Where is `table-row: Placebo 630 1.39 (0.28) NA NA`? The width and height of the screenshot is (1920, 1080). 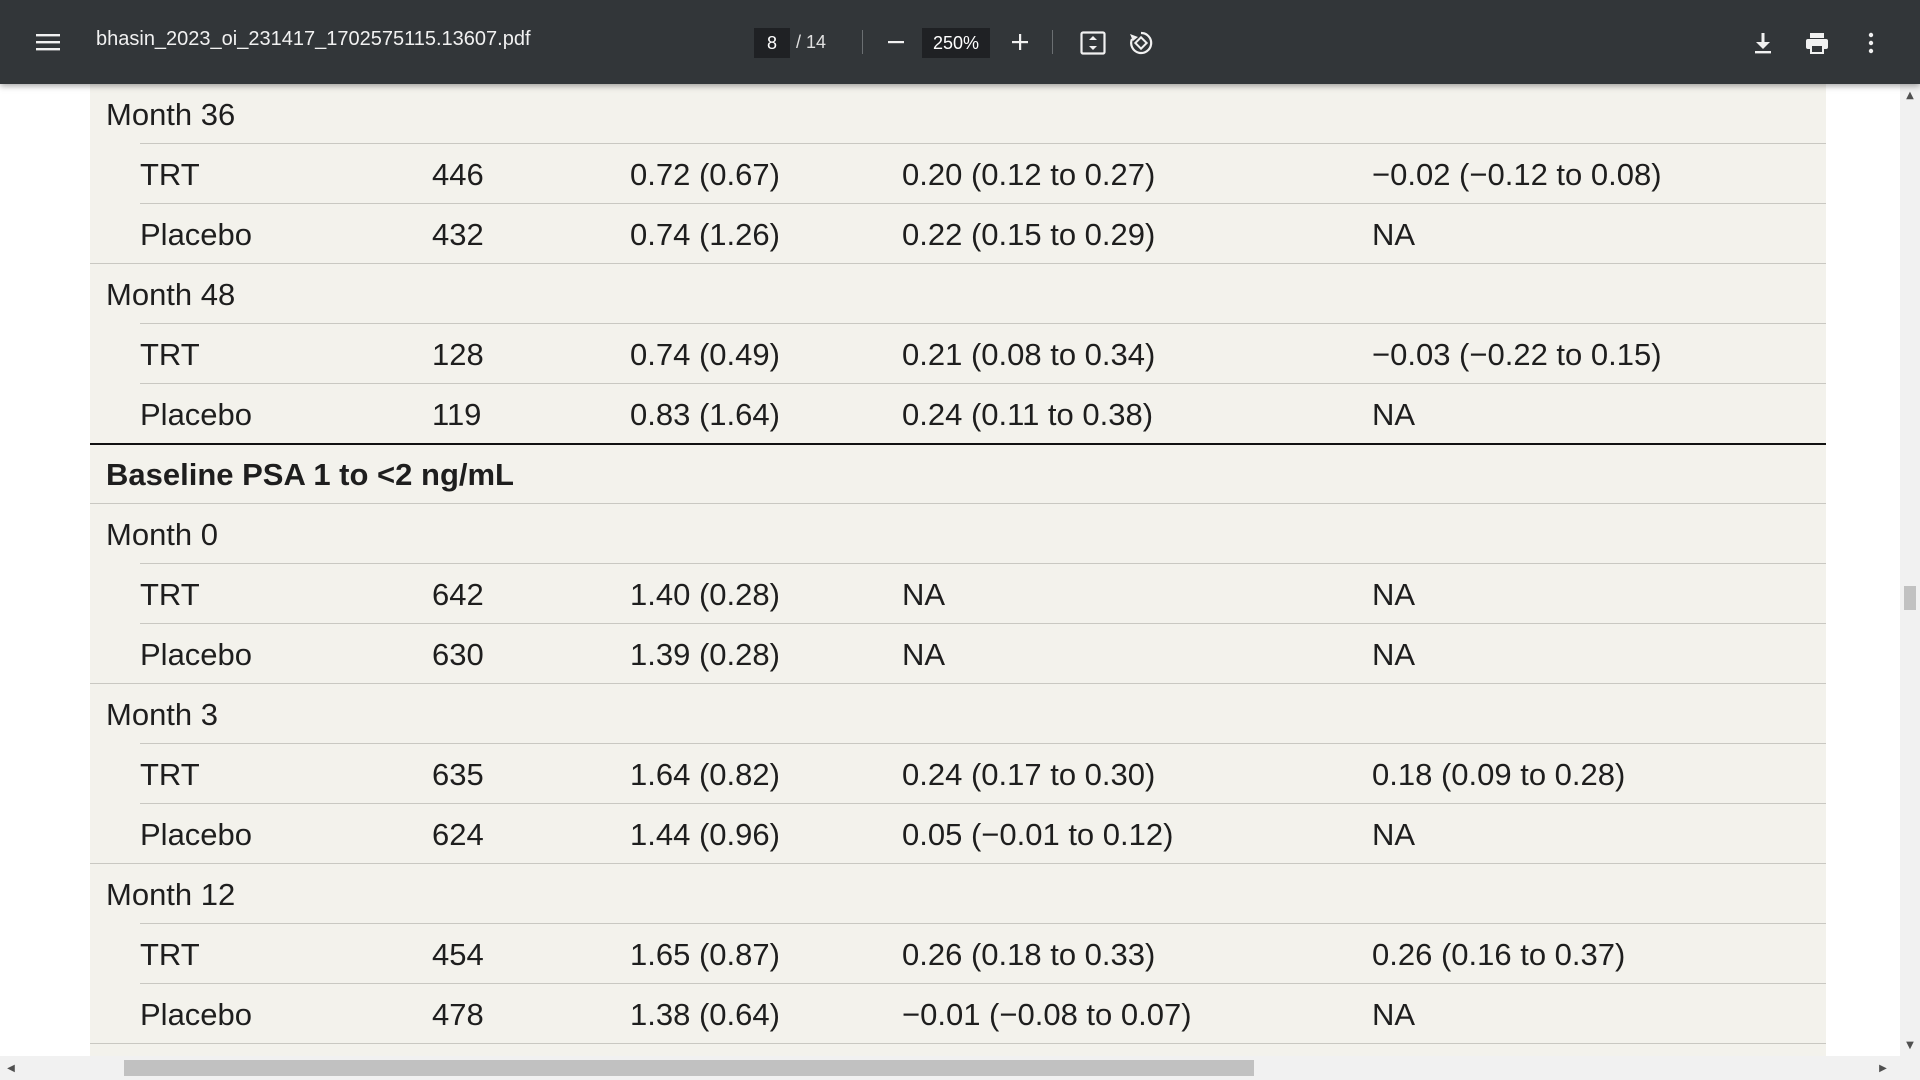 table-row: Placebo 630 1.39 (0.28) NA NA is located at coordinates (958, 654).